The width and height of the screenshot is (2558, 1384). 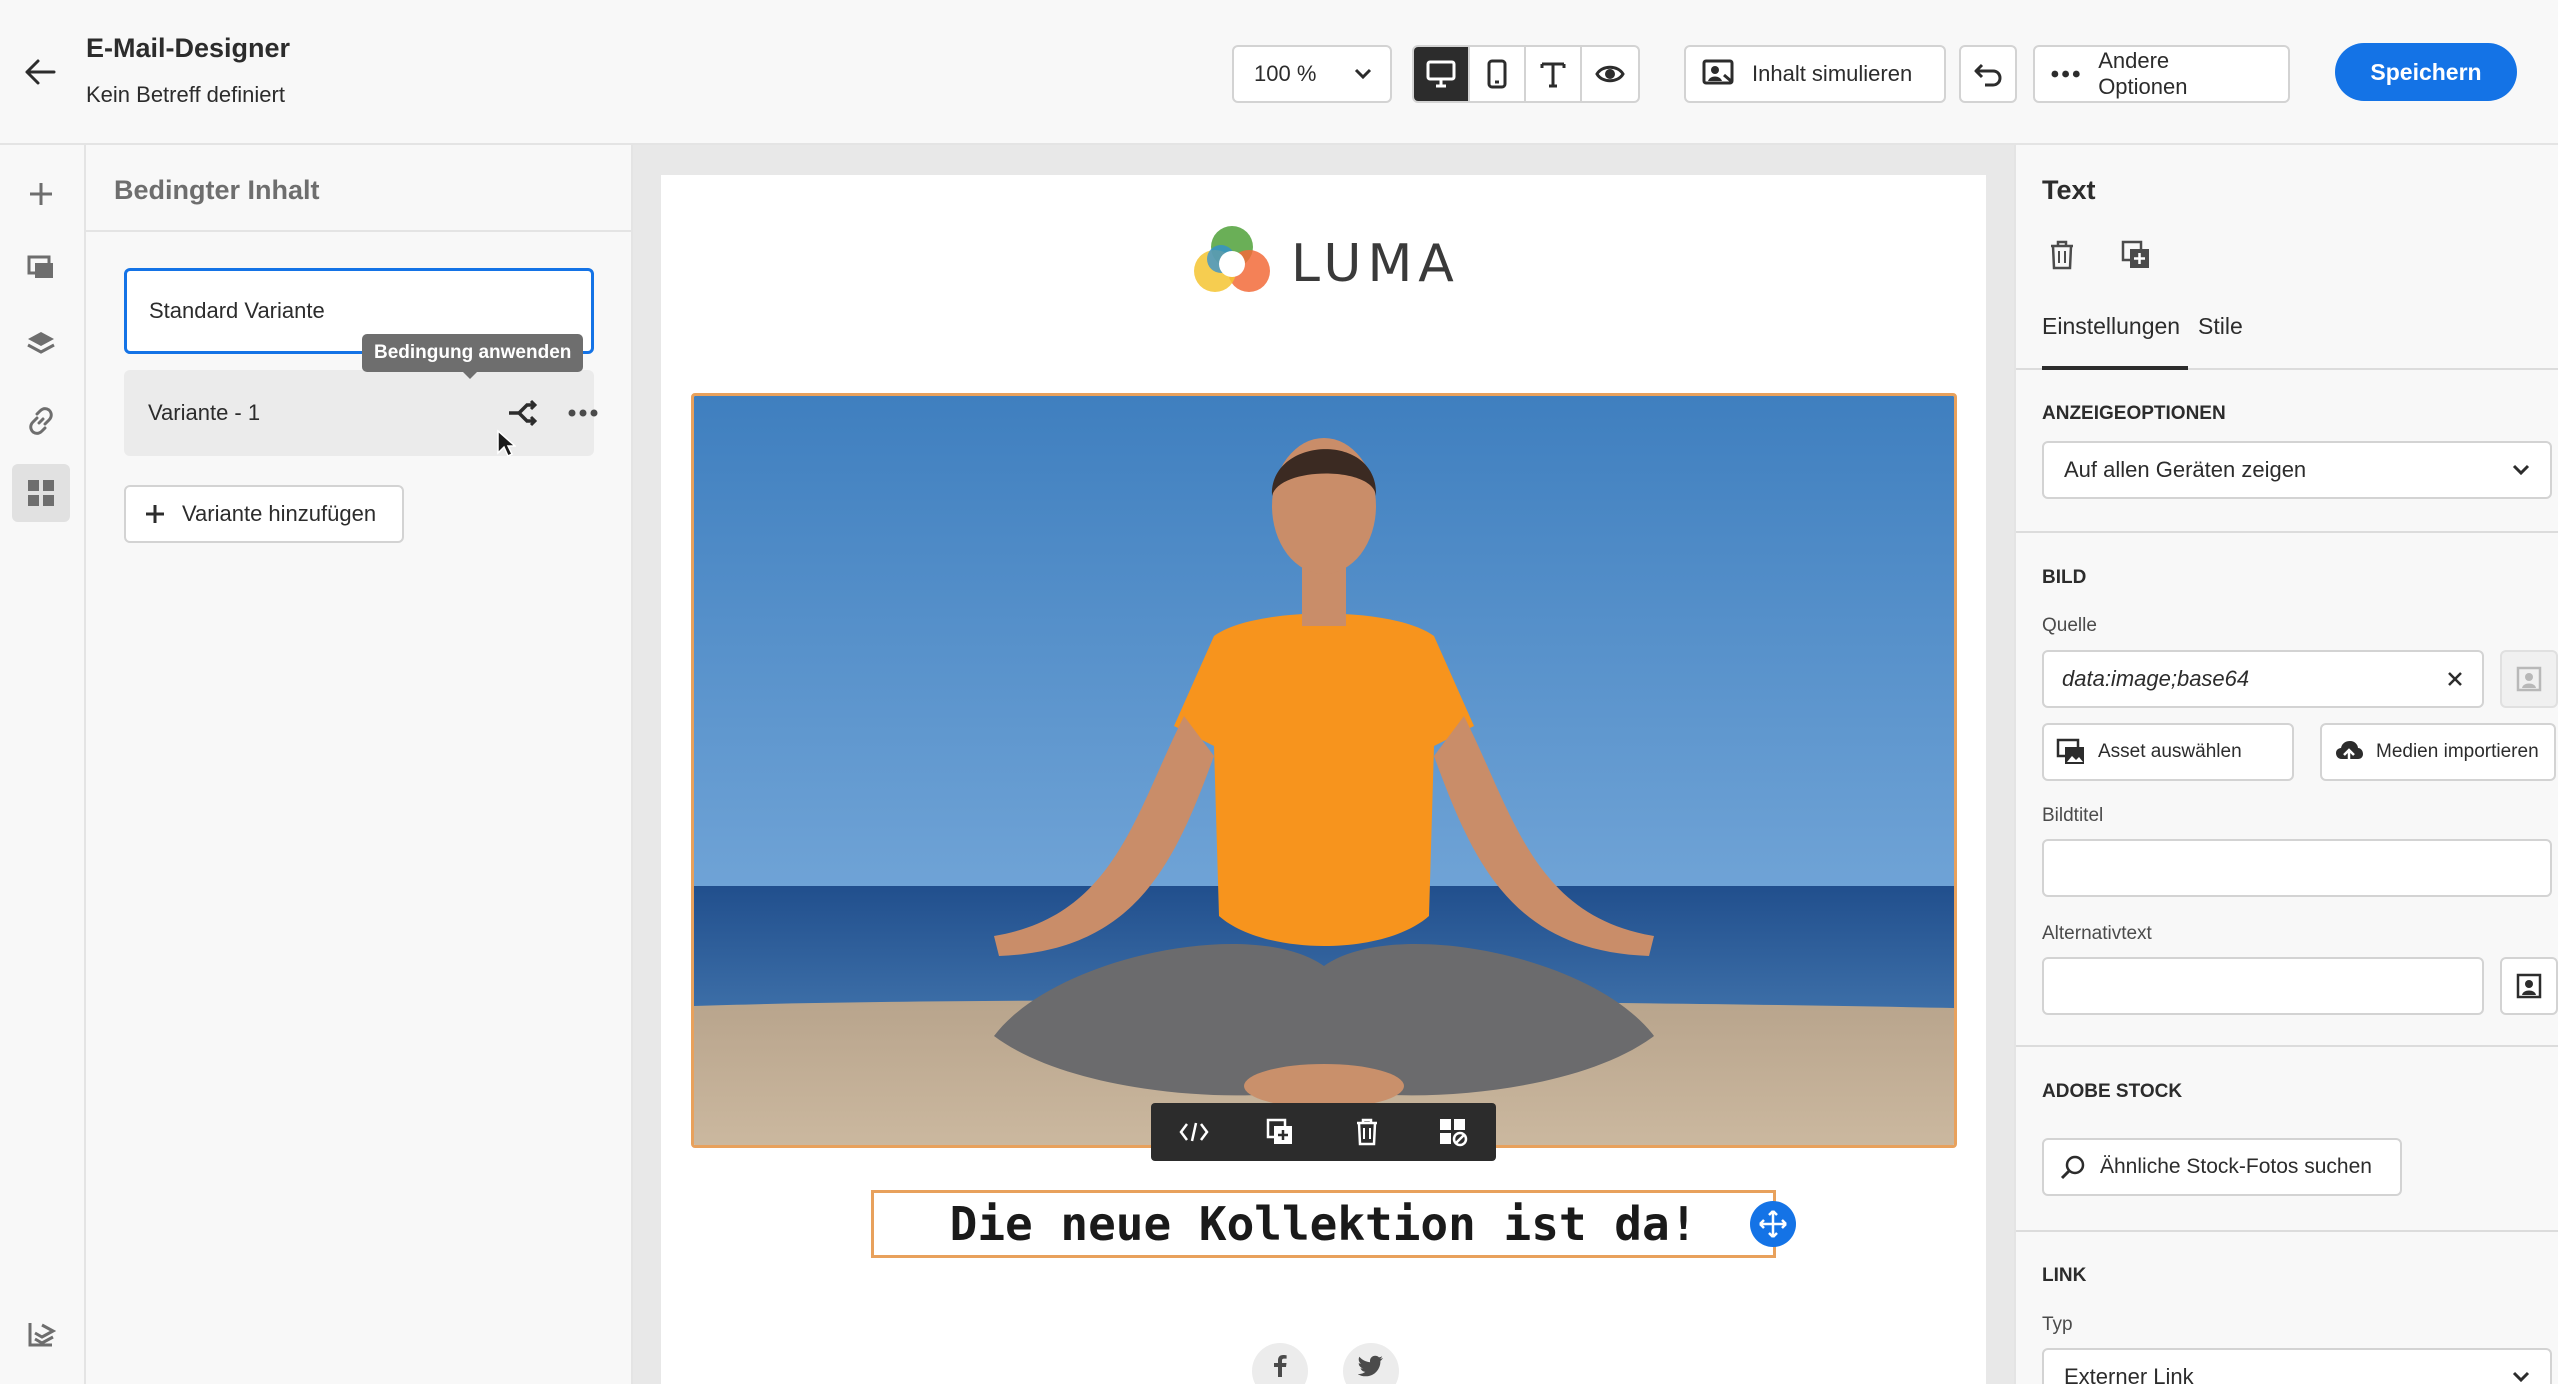 I want to click on conditional-block-icon, so click(x=1453, y=1133).